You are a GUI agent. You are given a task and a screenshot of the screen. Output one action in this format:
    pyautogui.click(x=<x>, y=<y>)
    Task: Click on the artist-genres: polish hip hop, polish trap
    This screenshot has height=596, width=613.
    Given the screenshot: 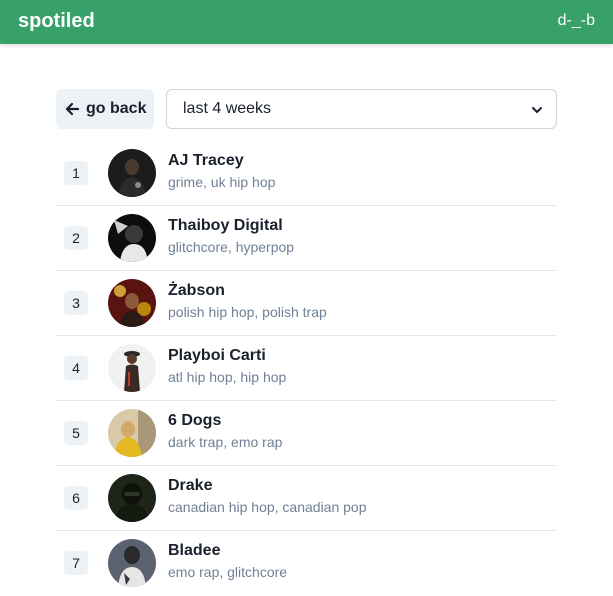 What is the action you would take?
    pyautogui.click(x=247, y=312)
    